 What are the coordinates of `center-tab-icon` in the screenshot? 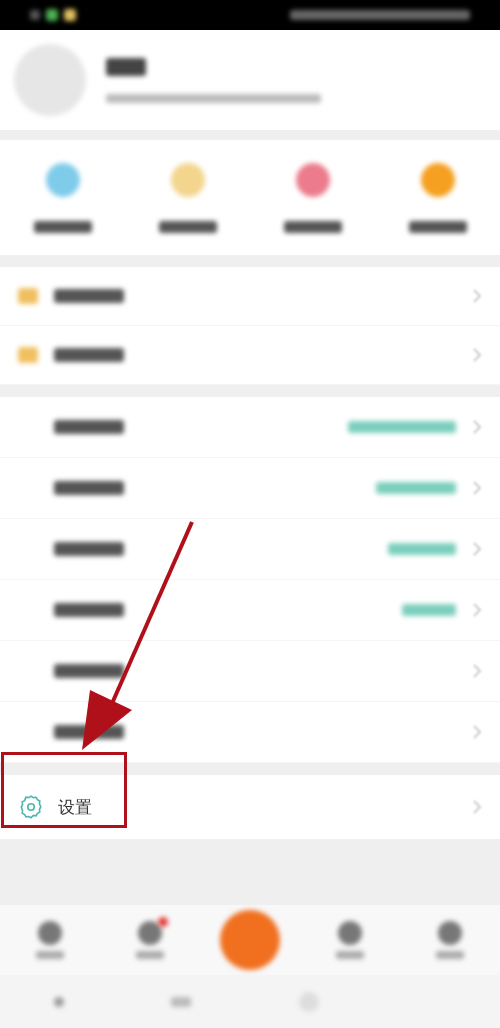 It's located at (250, 940).